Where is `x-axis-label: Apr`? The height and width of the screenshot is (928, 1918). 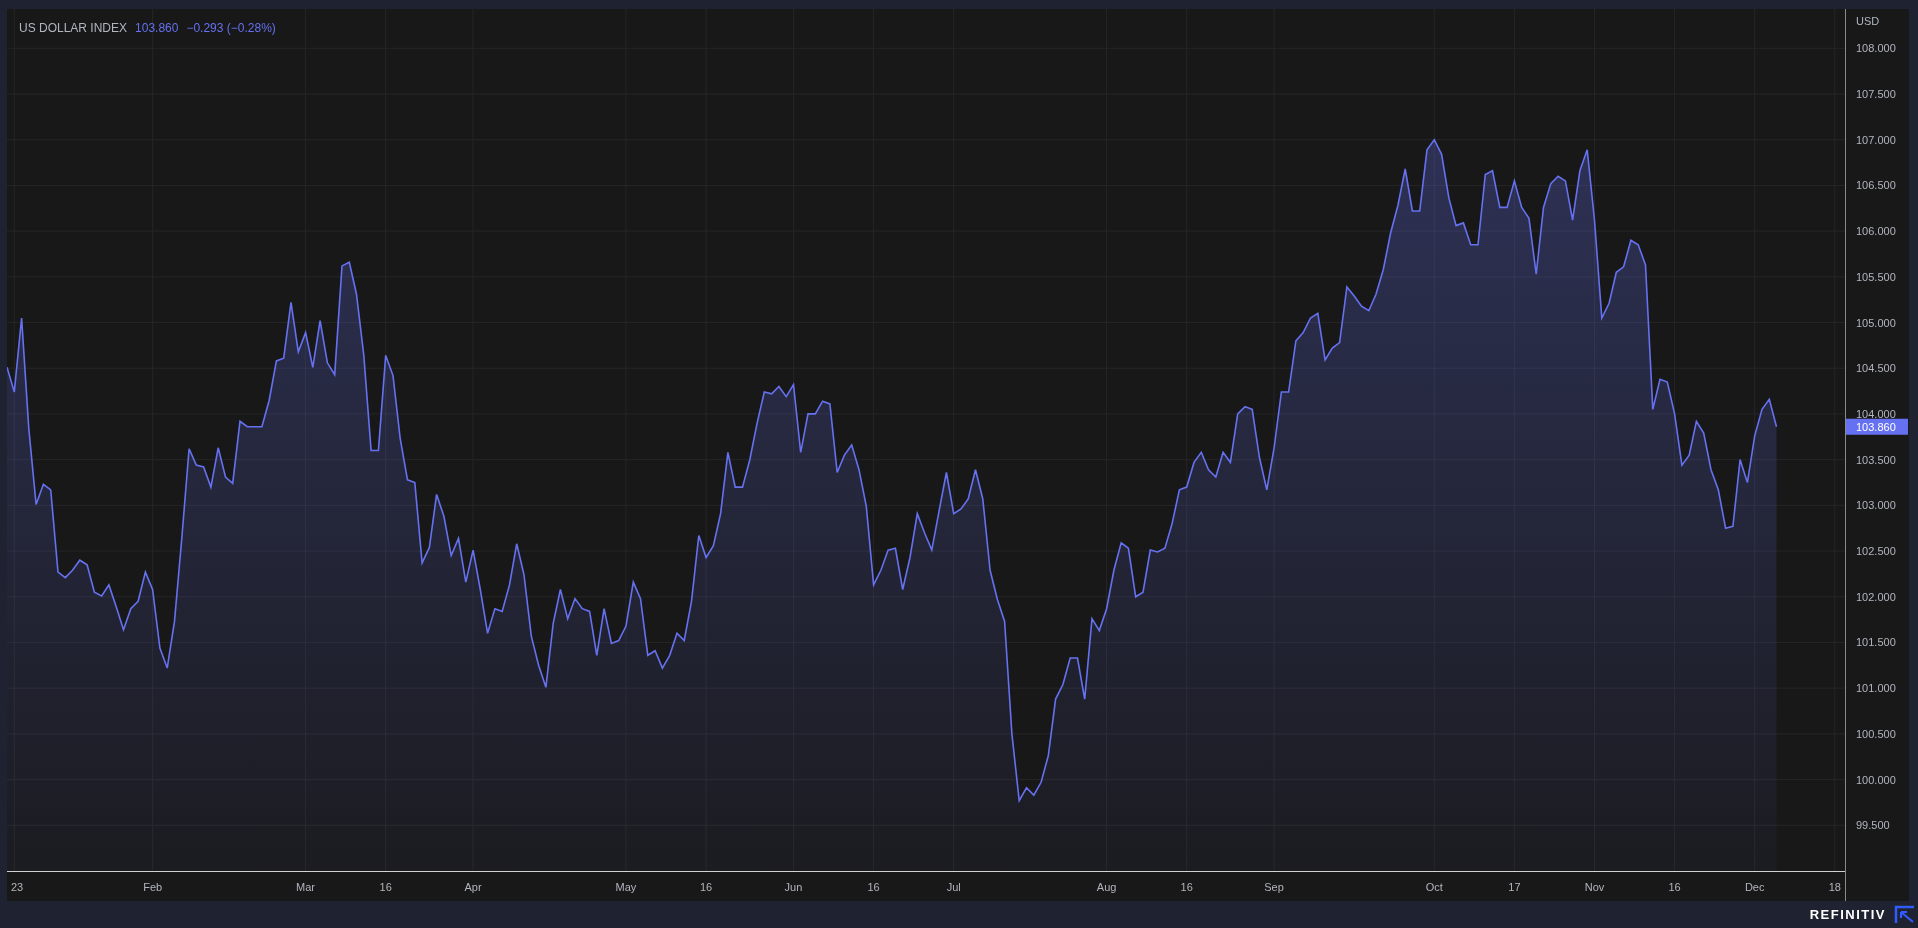 x-axis-label: Apr is located at coordinates (473, 887).